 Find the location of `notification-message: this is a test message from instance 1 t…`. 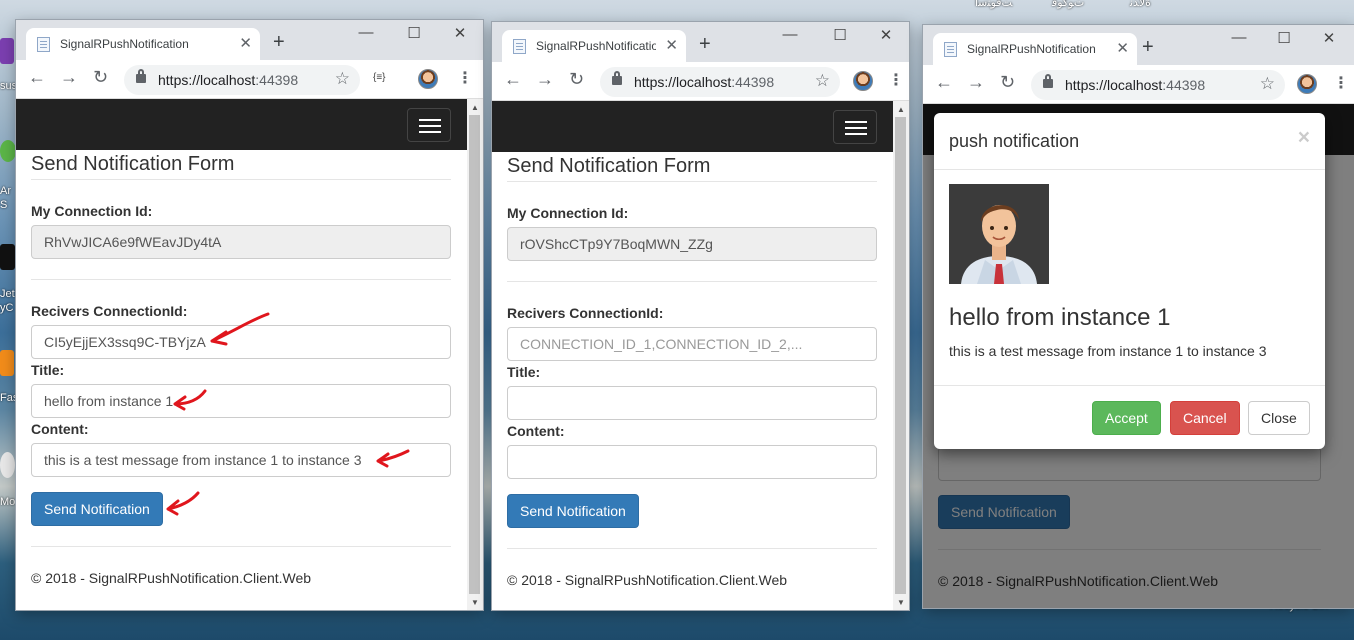

notification-message: this is a test message from instance 1 t… is located at coordinates (1108, 351).